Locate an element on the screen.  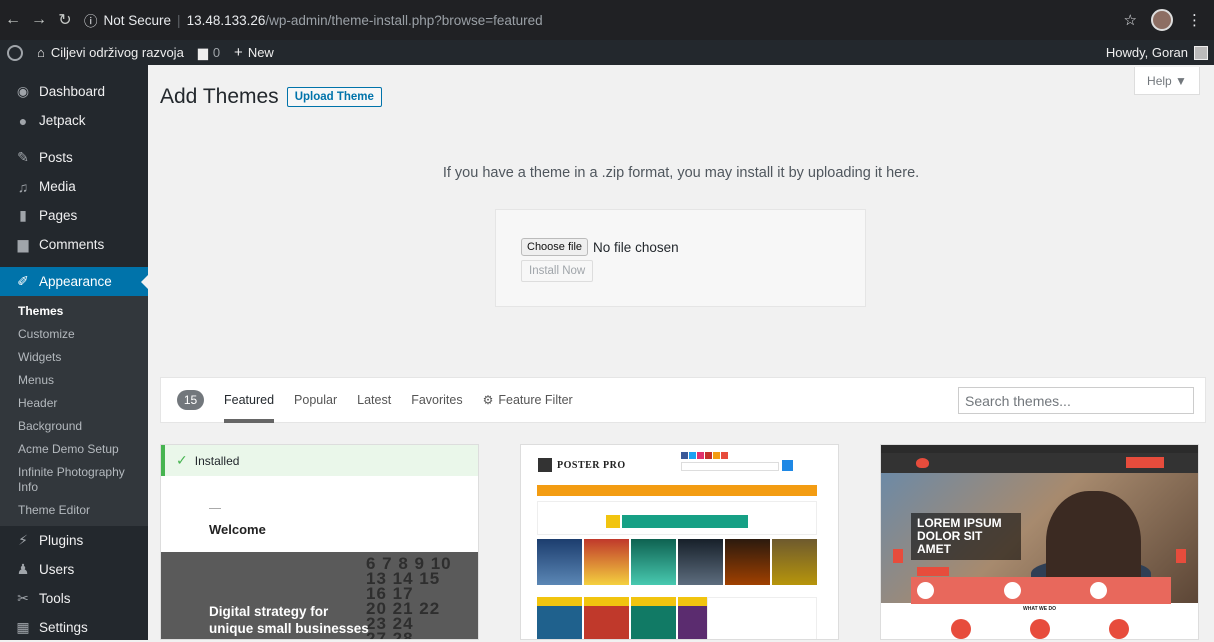
info-icon: ⓘ is located at coordinates (91, 20).